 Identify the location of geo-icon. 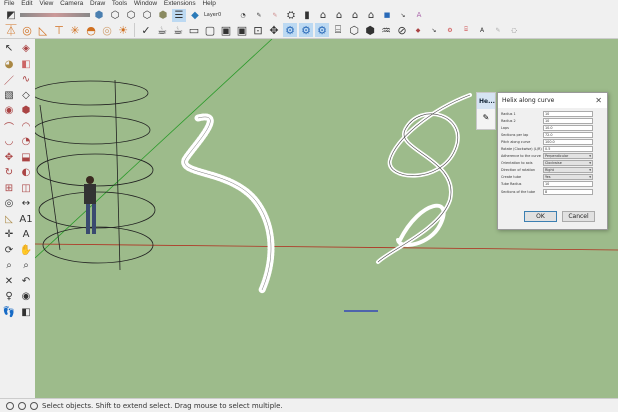
(22, 405).